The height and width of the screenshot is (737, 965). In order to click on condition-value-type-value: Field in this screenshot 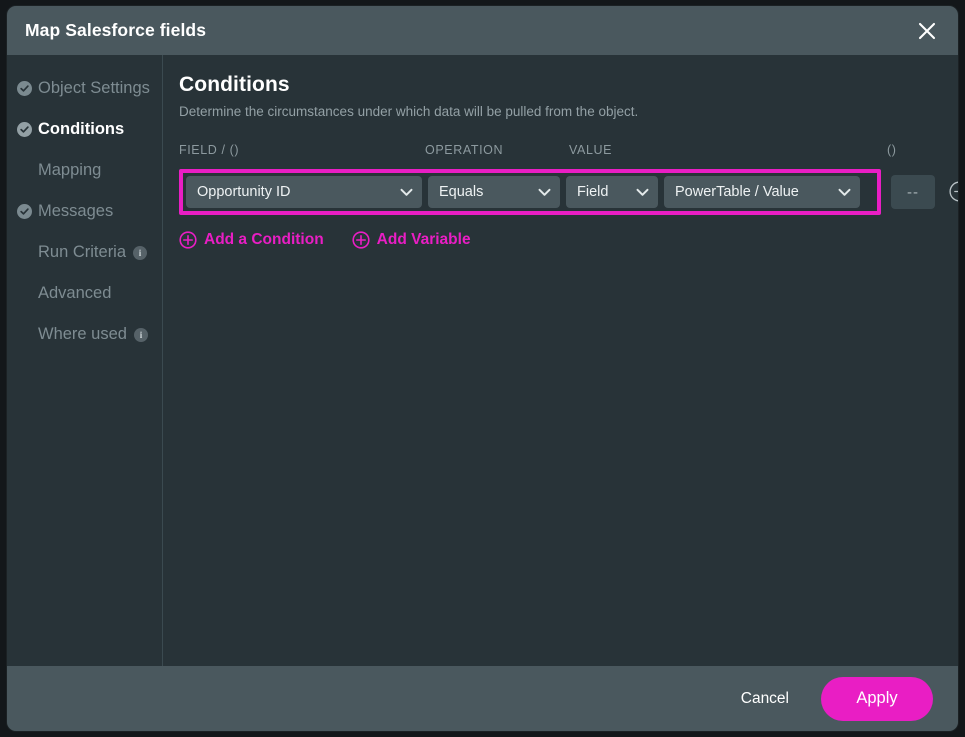, I will do `click(593, 192)`.